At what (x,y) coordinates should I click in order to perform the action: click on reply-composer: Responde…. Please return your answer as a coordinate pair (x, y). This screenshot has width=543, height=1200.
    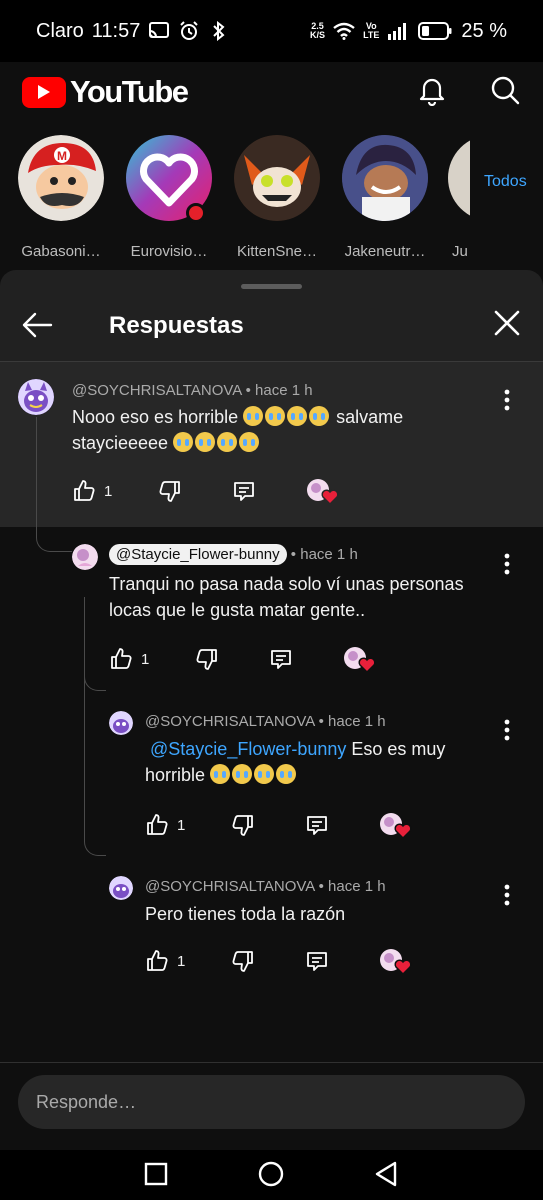
    Looking at the image, I should click on (271, 1106).